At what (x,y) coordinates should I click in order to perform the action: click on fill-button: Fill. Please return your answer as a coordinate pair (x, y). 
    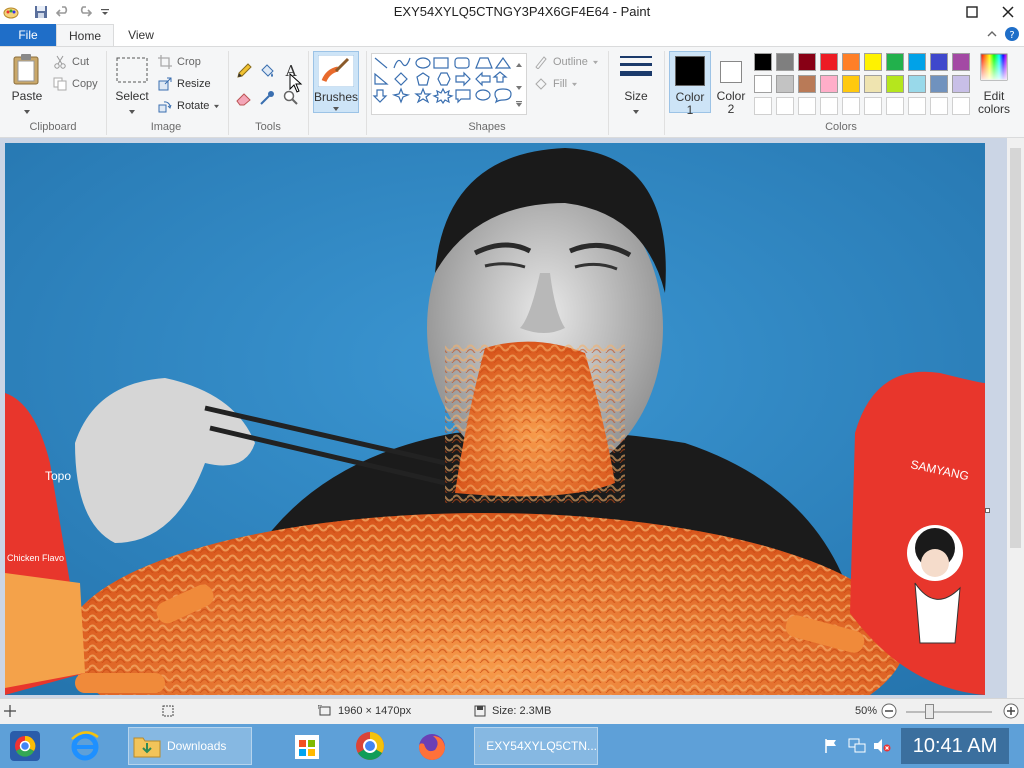
    Looking at the image, I should click on (555, 84).